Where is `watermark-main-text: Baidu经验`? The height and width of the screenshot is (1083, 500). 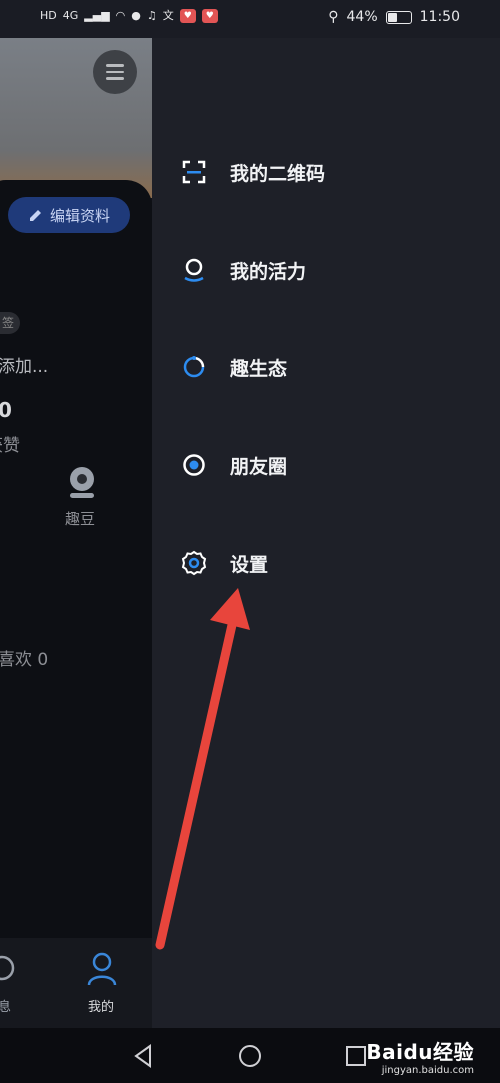 watermark-main-text: Baidu经验 is located at coordinates (420, 1052).